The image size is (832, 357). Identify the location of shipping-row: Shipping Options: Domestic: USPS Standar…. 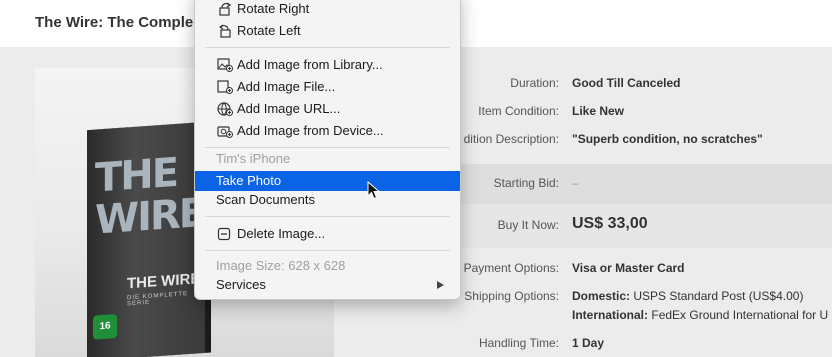
(645, 305).